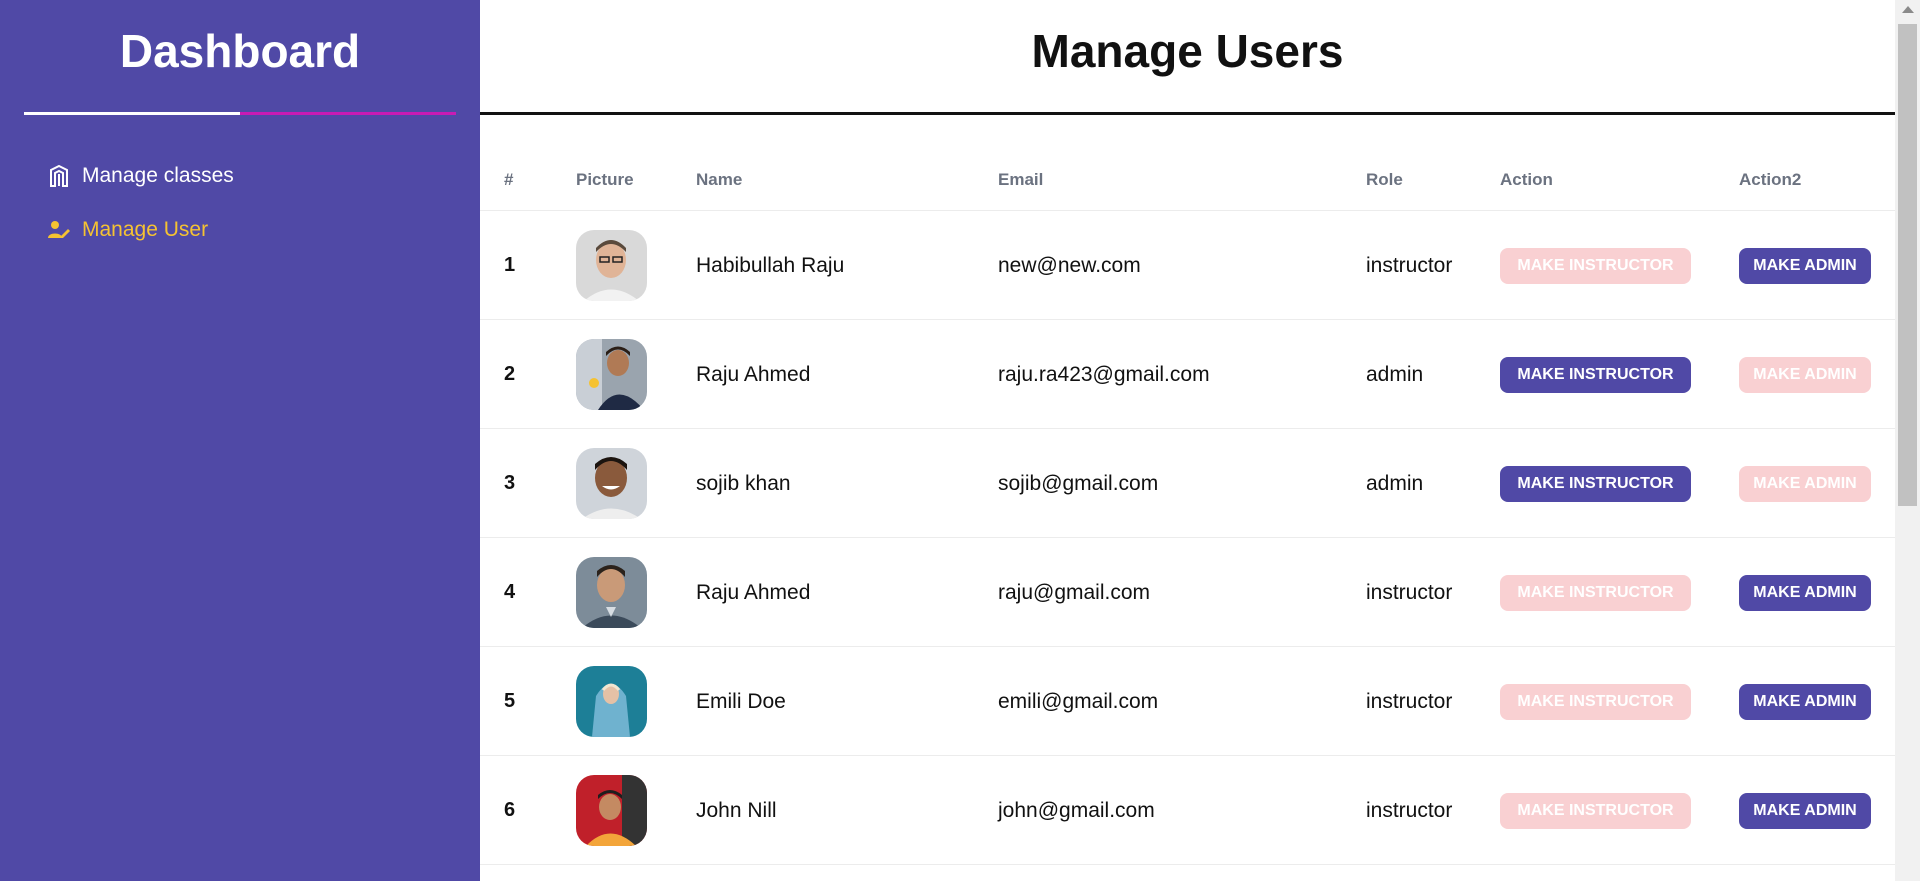 This screenshot has width=1920, height=882. I want to click on sidebar-item-manage-user: Manage User, so click(128, 230).